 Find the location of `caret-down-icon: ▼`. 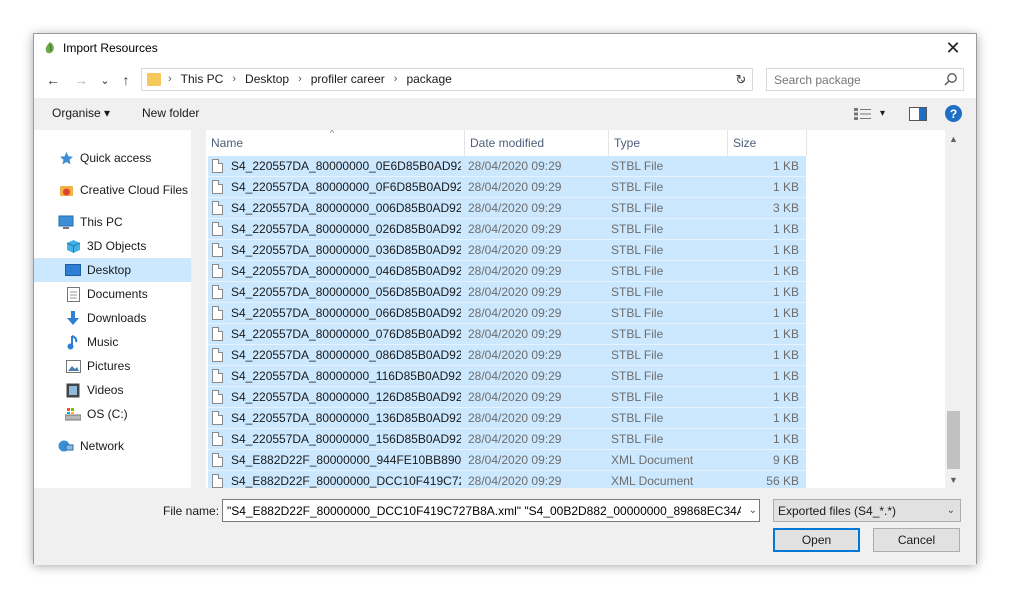

caret-down-icon: ▼ is located at coordinates (953, 479).